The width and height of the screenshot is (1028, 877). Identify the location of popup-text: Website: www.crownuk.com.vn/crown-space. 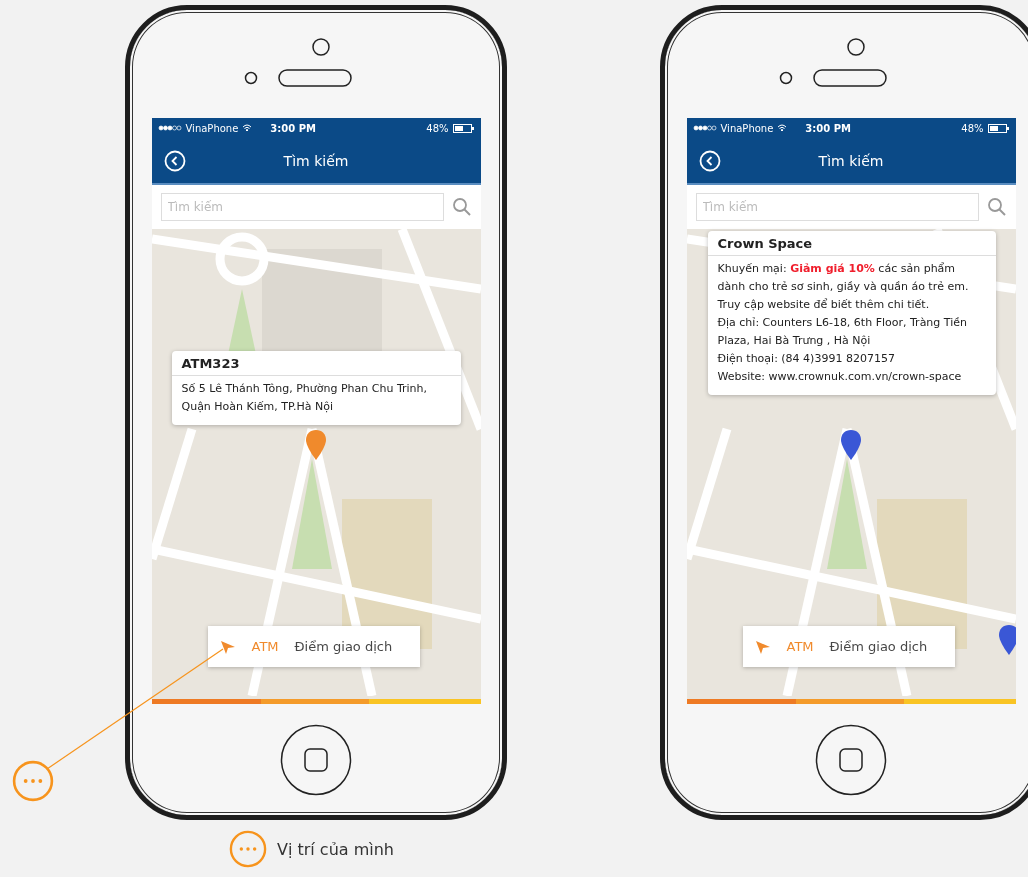
(840, 377).